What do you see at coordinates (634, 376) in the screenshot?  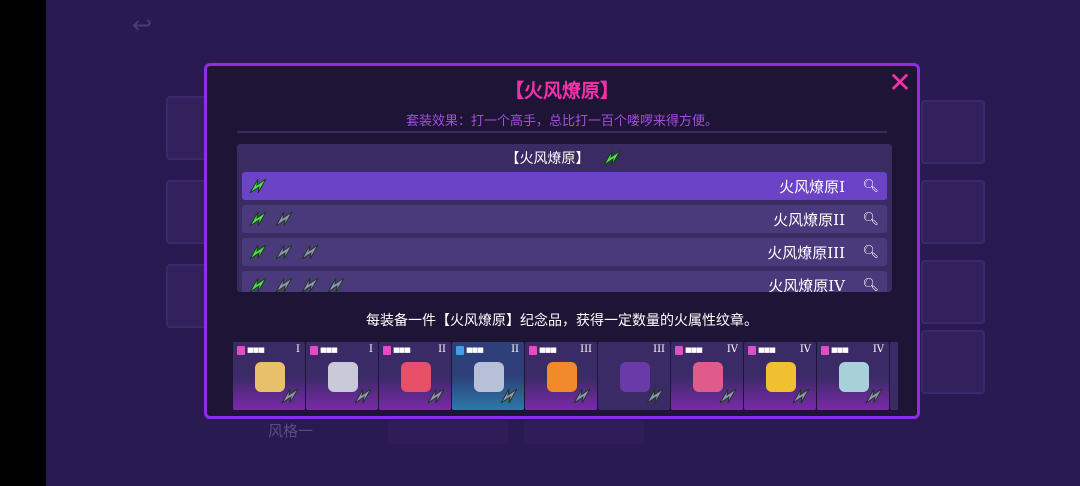 I see `souvenir-item: III` at bounding box center [634, 376].